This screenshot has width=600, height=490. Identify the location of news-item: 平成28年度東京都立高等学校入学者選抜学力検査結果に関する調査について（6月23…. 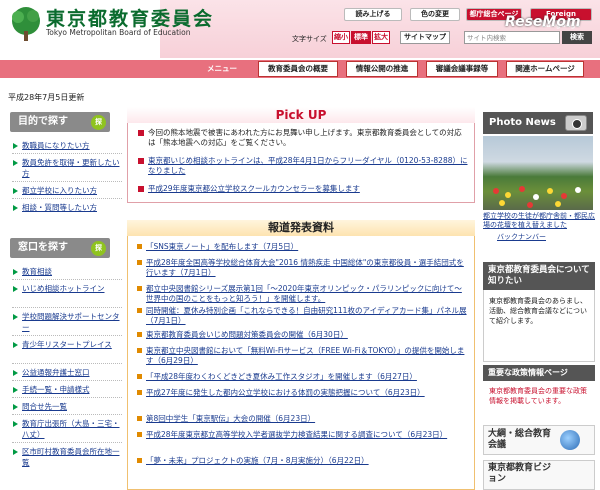
(302, 435).